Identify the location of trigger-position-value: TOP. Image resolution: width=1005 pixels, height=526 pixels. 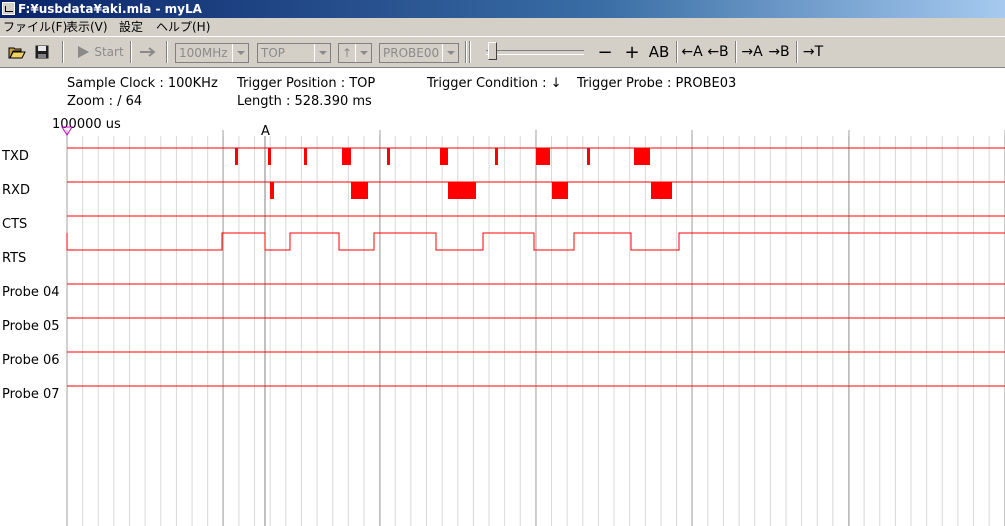
(273, 53).